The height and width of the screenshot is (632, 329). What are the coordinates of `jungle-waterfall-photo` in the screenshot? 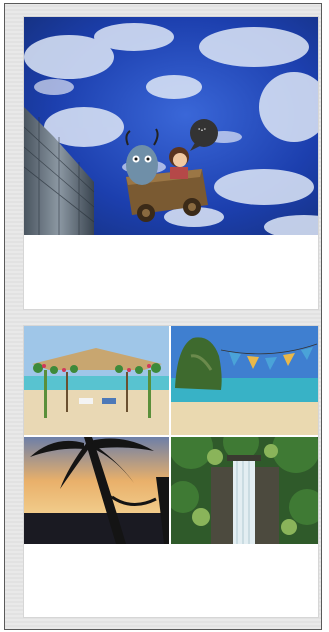 It's located at (244, 490).